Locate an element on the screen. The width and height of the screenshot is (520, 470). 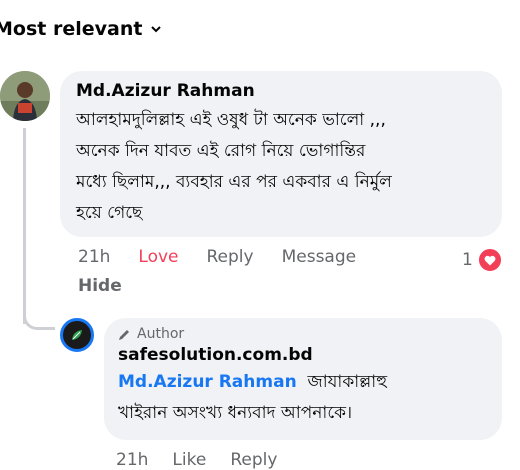
like-button: Like is located at coordinates (189, 460).